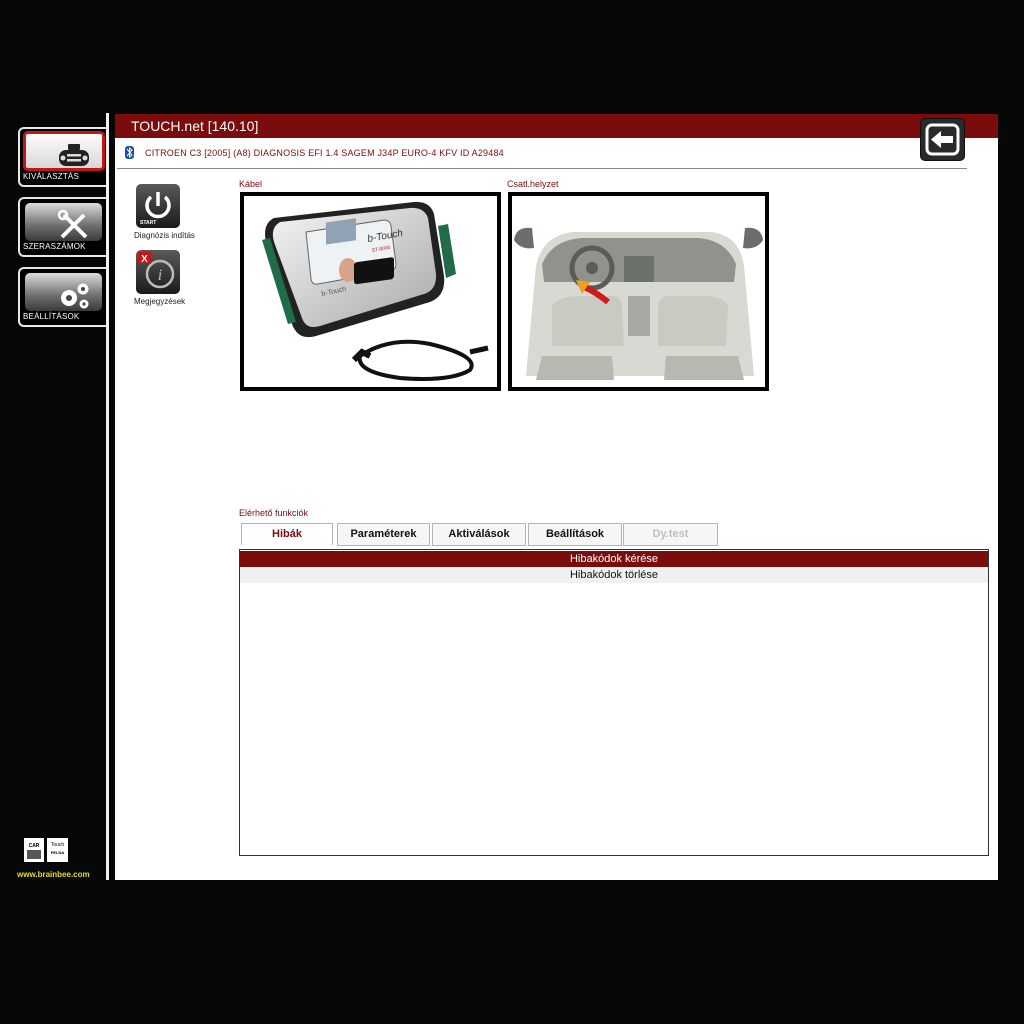 This screenshot has height=1024, width=1024. What do you see at coordinates (287, 534) in the screenshot?
I see `tab-errors: Hibák` at bounding box center [287, 534].